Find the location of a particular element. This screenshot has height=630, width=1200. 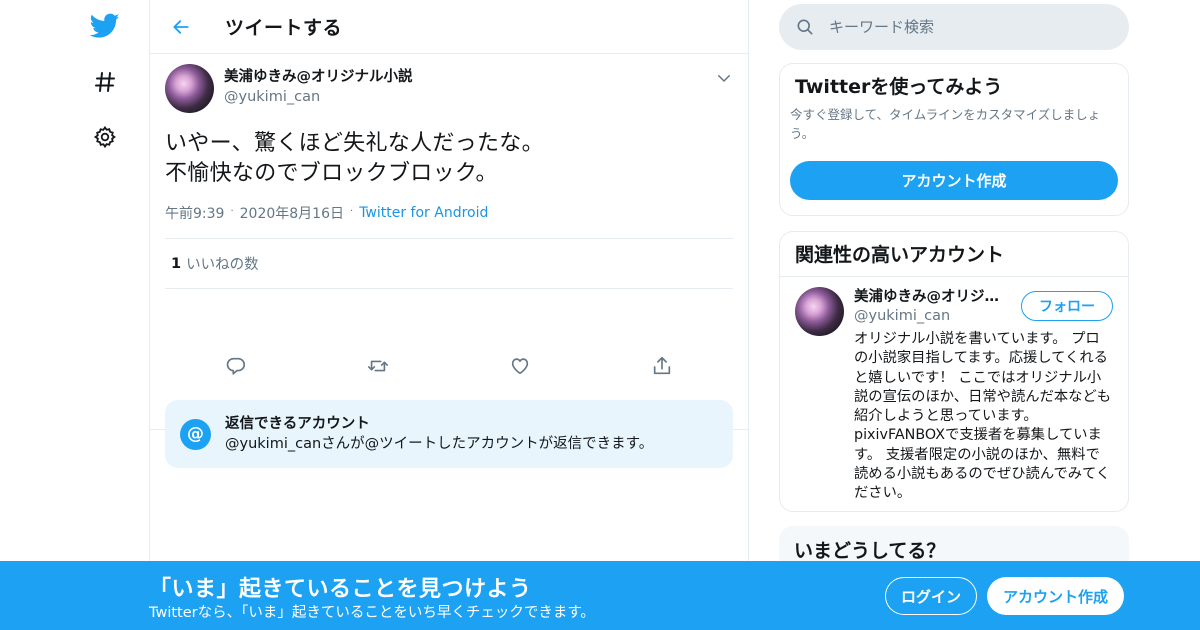

related-account-handle: @yukimi_can is located at coordinates (902, 316).